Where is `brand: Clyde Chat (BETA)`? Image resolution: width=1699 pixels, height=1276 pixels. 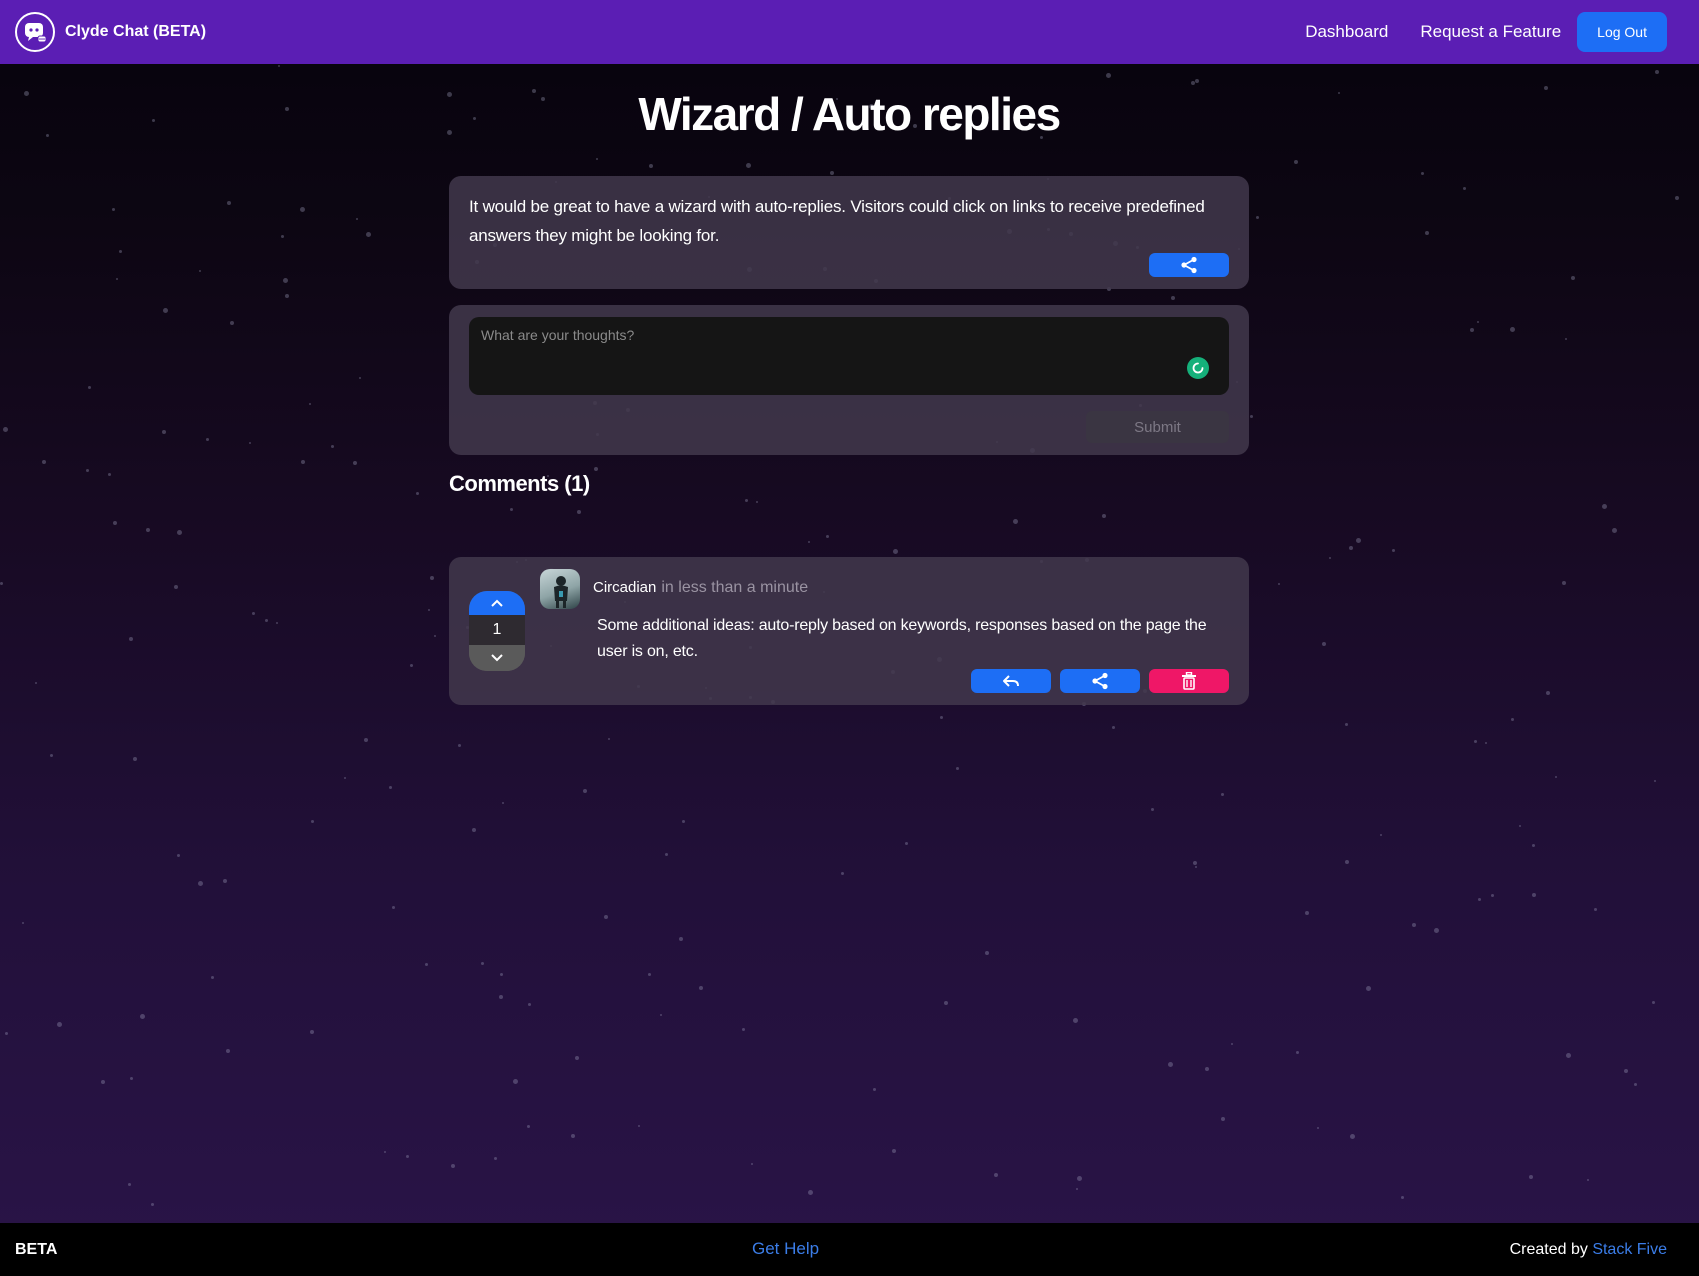
brand: Clyde Chat (BETA) is located at coordinates (110, 32).